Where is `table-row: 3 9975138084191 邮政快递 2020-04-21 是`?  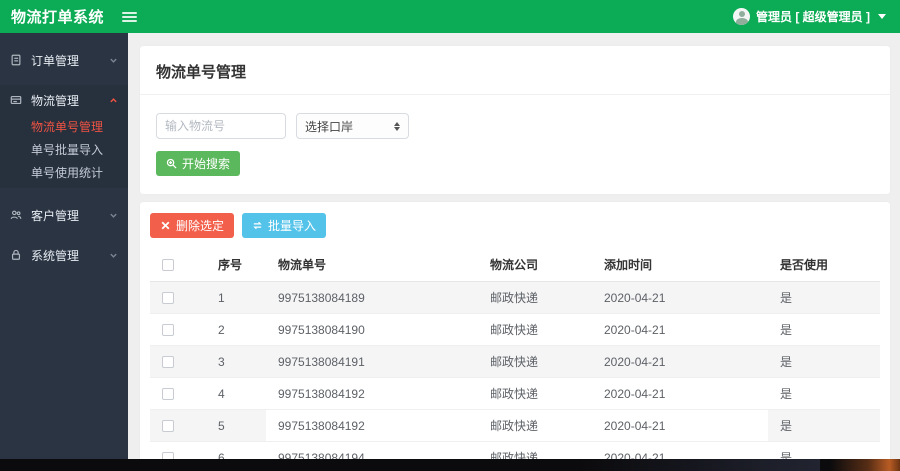 table-row: 3 9975138084191 邮政快递 2020-04-21 是 is located at coordinates (515, 361).